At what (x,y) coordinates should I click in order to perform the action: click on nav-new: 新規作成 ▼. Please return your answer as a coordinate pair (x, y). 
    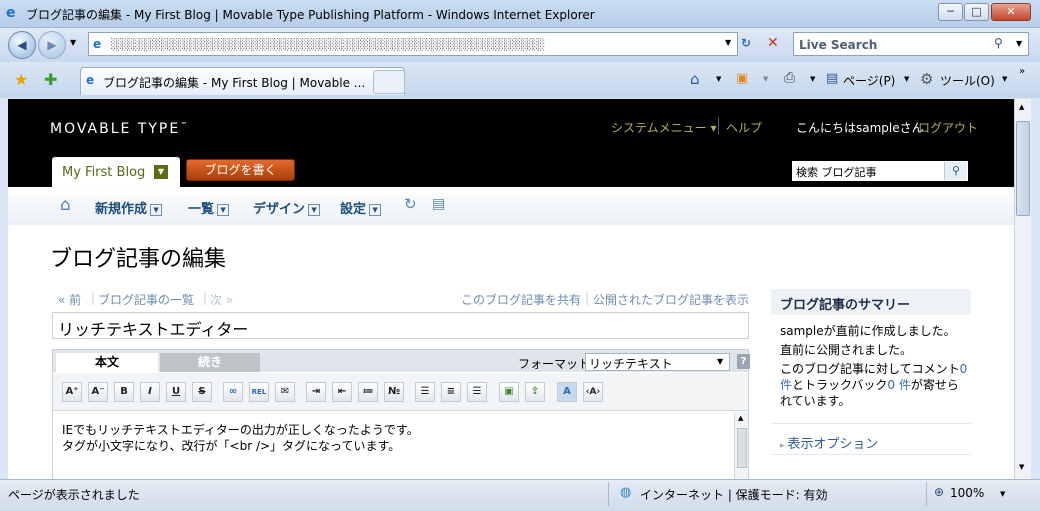
    Looking at the image, I should click on (129, 207).